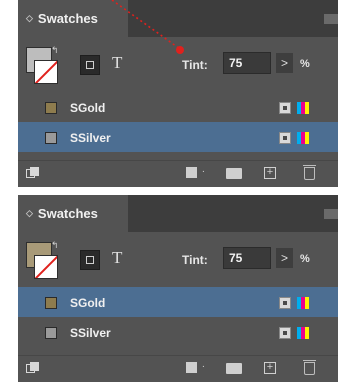  Describe the element at coordinates (180, 50) in the screenshot. I see `callout-dot` at that location.